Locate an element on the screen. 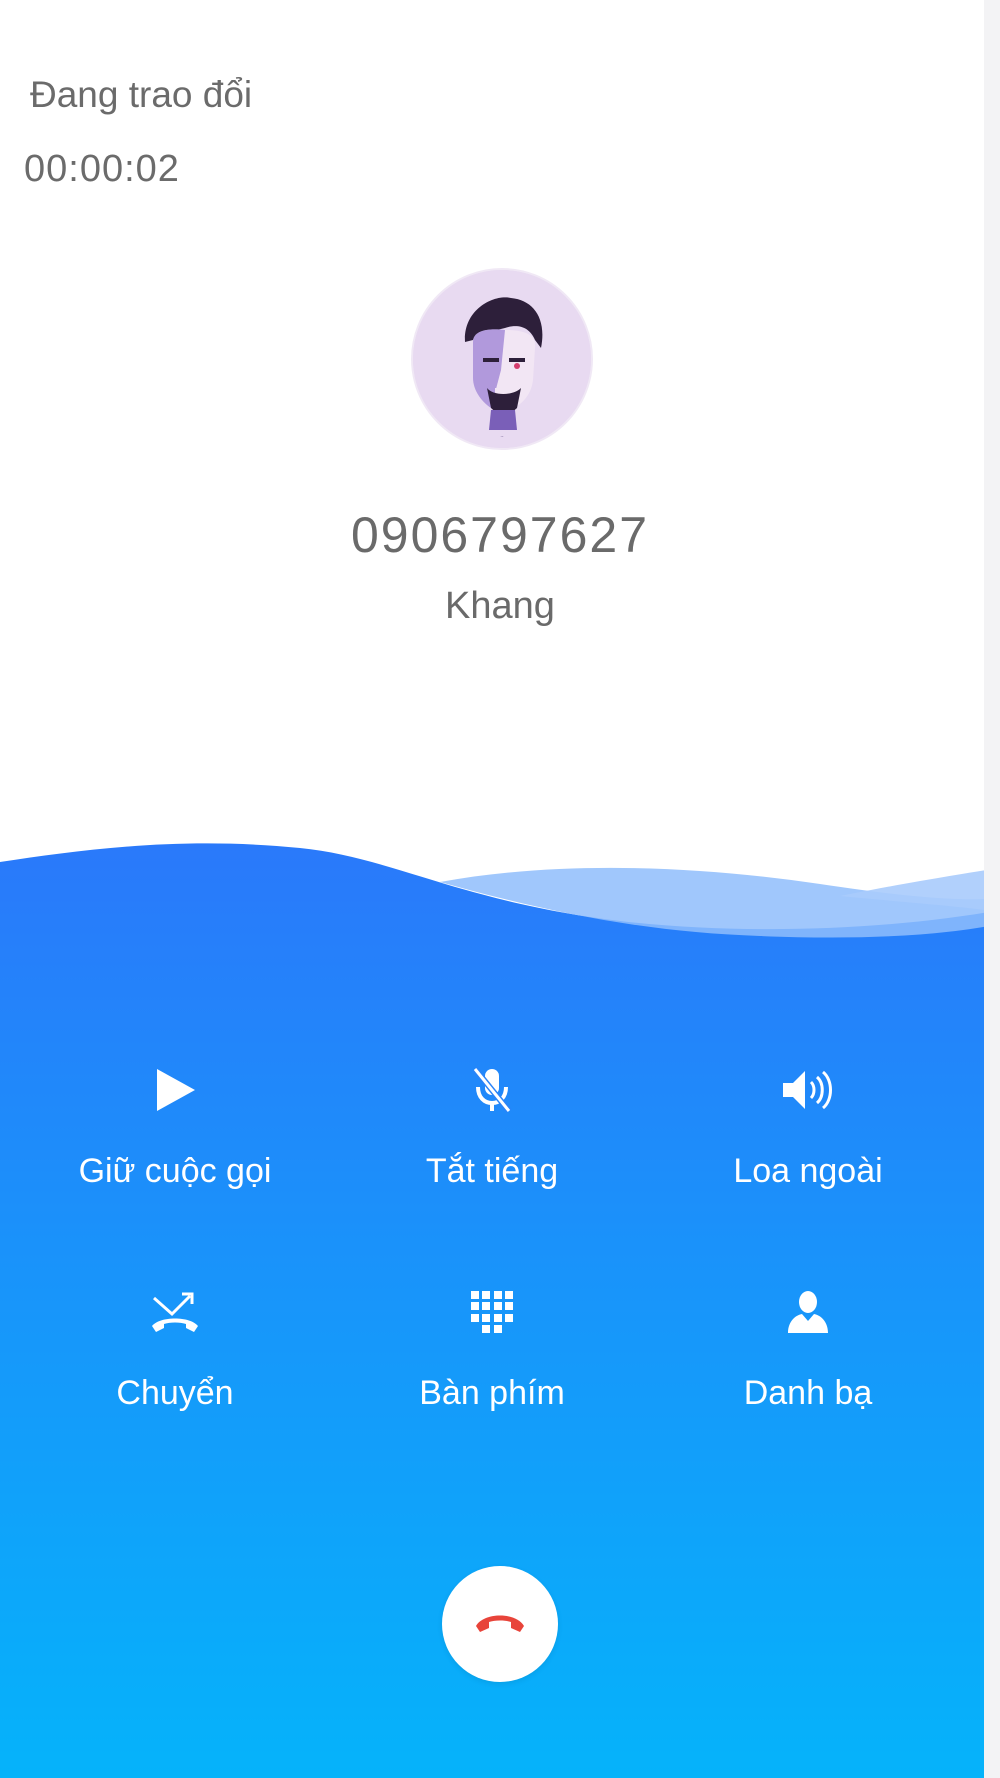 The height and width of the screenshot is (1778, 1000). mute-button: Tắt tiếng is located at coordinates (492, 1125).